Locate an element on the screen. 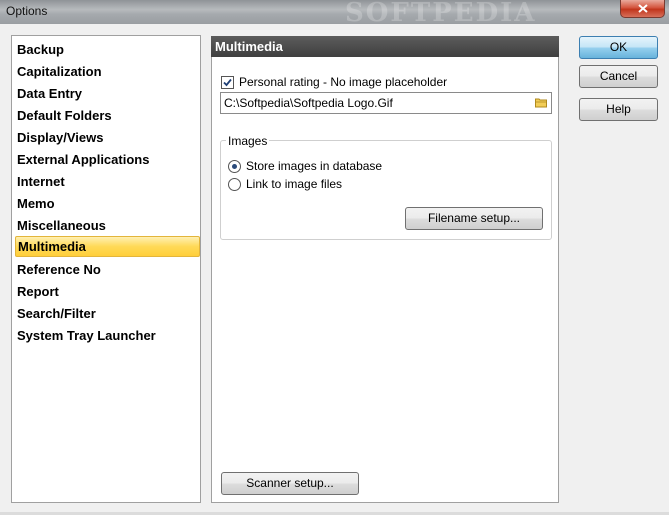  sidebar-item-memo: Memo is located at coordinates (107, 203).